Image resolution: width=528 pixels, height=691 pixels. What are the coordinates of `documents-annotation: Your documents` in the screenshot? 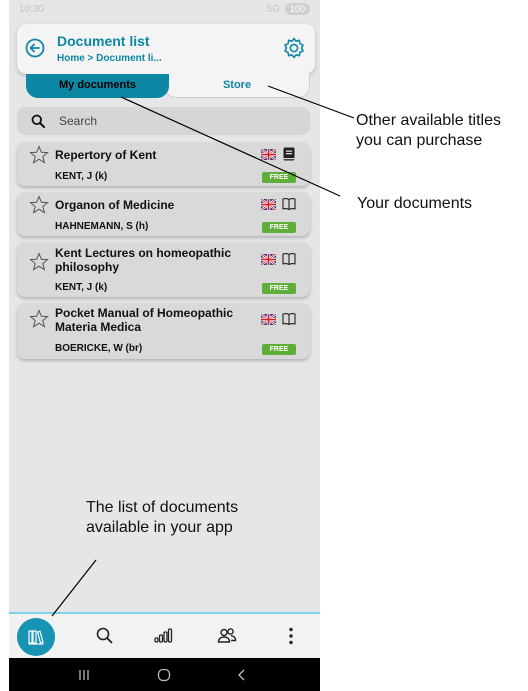 It's located at (415, 203).